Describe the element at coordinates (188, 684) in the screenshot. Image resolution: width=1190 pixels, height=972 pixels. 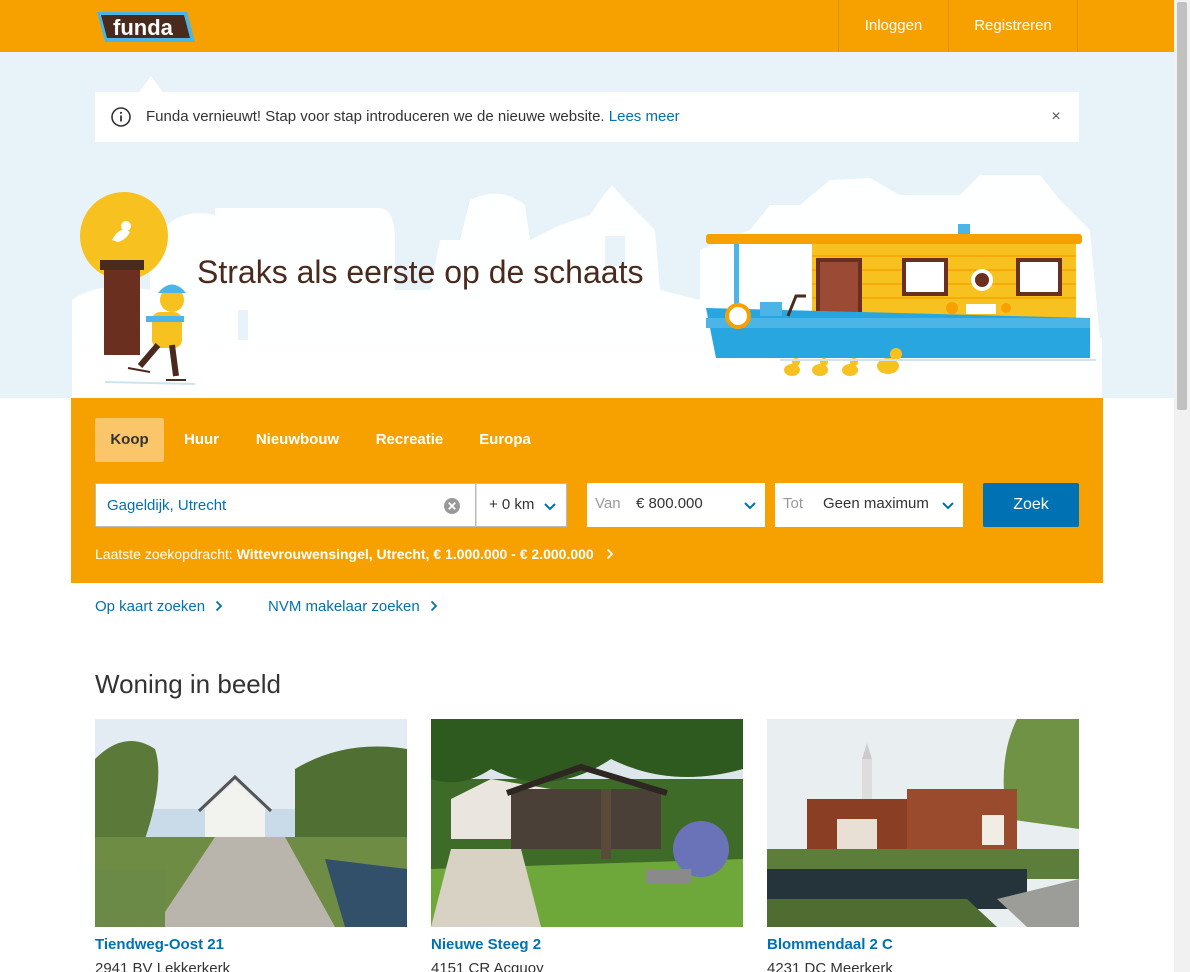
I see `section-title: Woning in beeld` at that location.